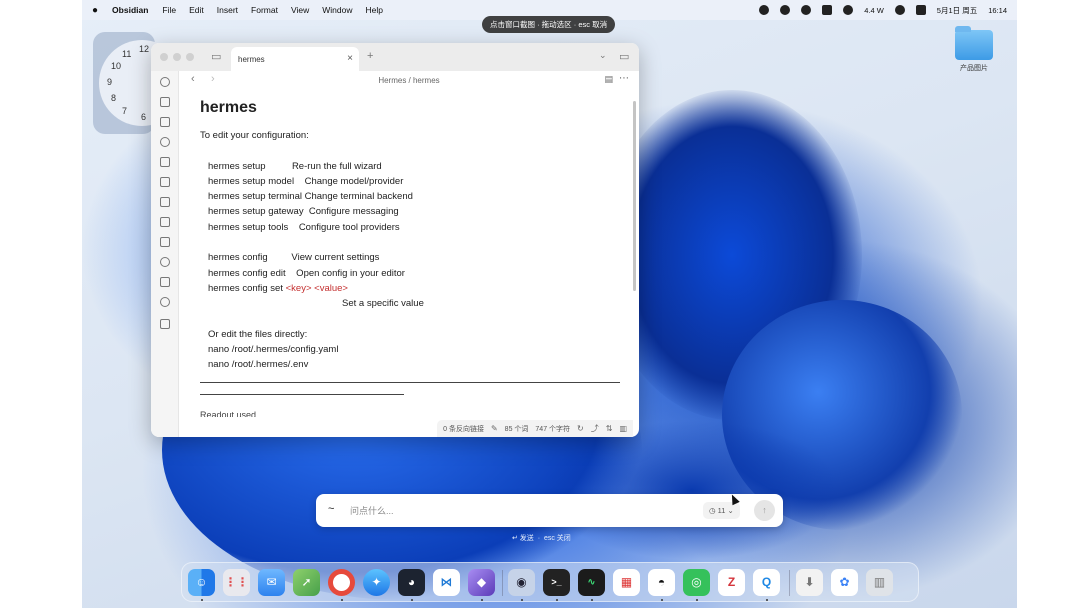  I want to click on code-line: nano /root/.hermes/config.yaml, so click(273, 350).